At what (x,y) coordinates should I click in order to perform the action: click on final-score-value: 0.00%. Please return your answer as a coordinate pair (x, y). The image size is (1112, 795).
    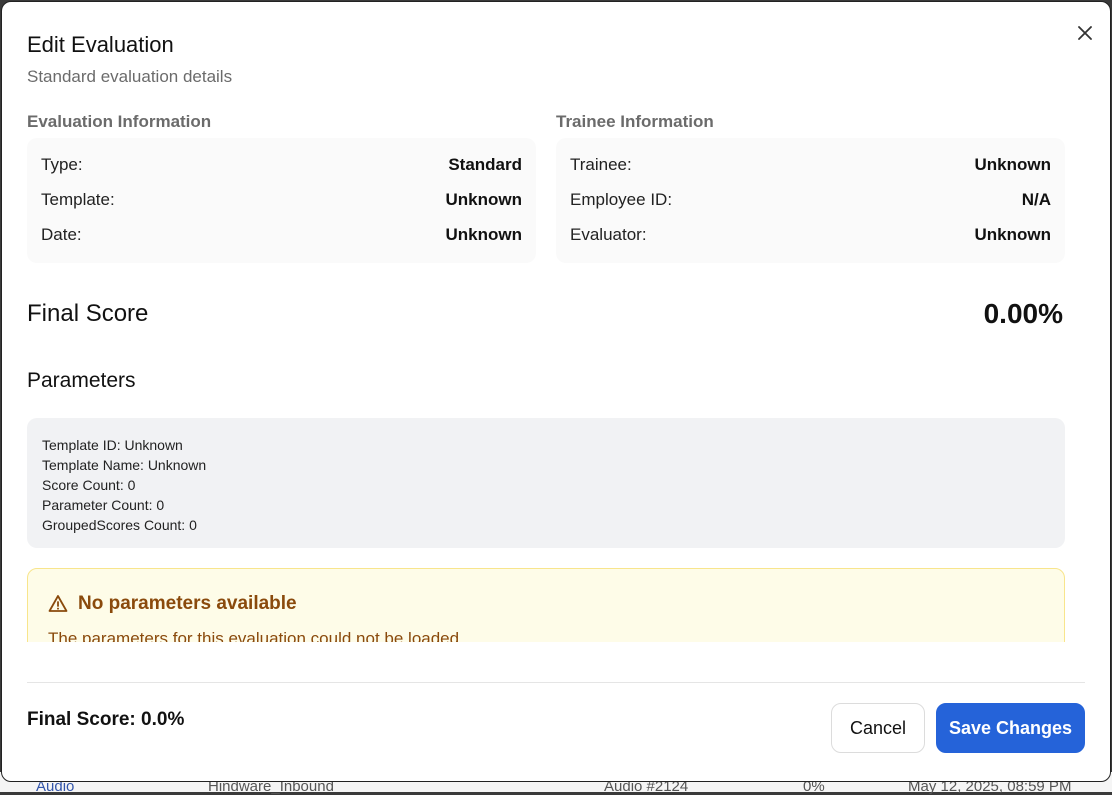
    Looking at the image, I should click on (1023, 313).